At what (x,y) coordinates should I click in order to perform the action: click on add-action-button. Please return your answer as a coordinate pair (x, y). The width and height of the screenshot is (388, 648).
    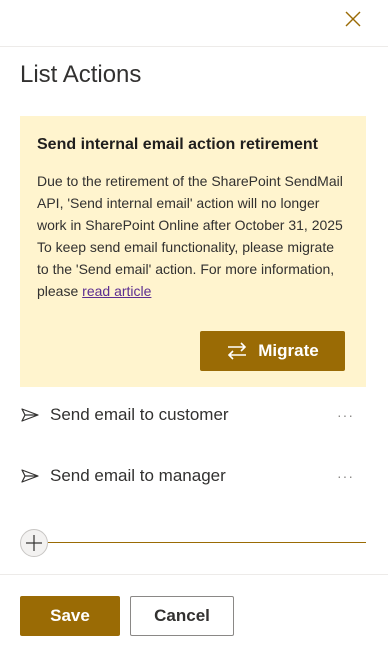
    Looking at the image, I should click on (34, 543).